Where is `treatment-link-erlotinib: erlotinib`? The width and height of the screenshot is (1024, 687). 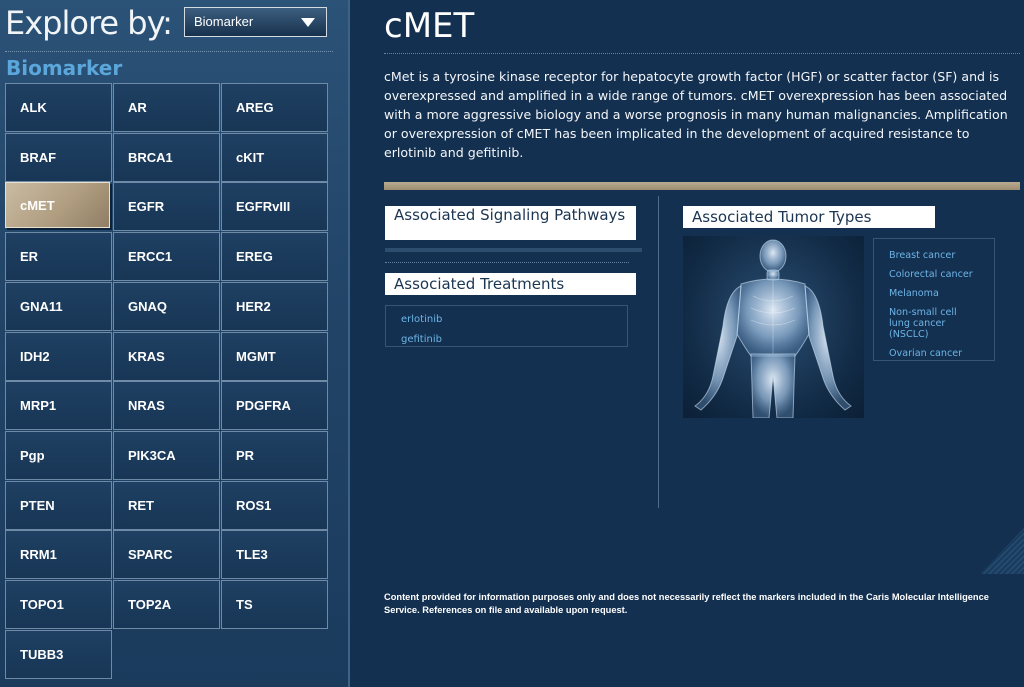
treatment-link-erlotinib: erlotinib is located at coordinates (514, 320).